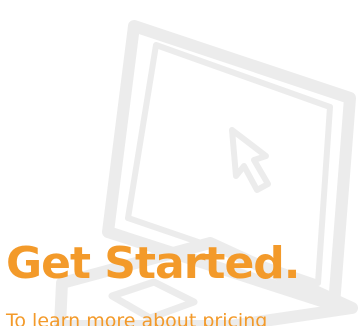 The image size is (359, 326). What do you see at coordinates (250, 160) in the screenshot?
I see `cursor-arrow-icon` at bounding box center [250, 160].